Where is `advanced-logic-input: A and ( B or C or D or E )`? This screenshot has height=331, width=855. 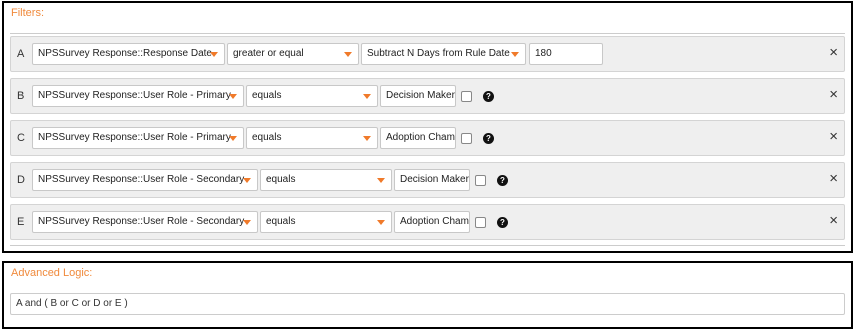
advanced-logic-input: A and ( B or C or D or E ) is located at coordinates (427, 304).